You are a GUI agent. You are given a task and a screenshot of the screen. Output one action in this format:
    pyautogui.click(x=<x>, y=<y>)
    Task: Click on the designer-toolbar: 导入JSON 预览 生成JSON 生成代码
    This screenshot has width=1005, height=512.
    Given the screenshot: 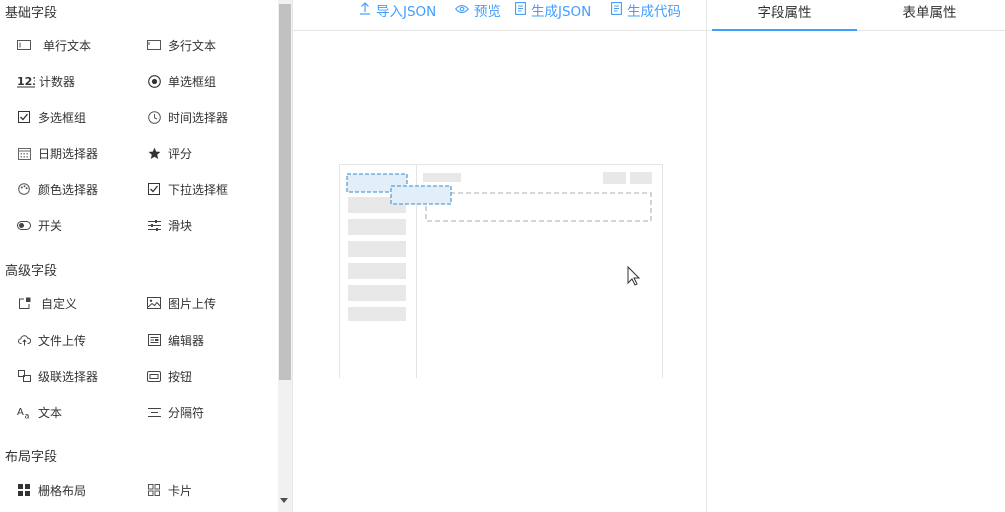 What is the action you would take?
    pyautogui.click(x=499, y=15)
    